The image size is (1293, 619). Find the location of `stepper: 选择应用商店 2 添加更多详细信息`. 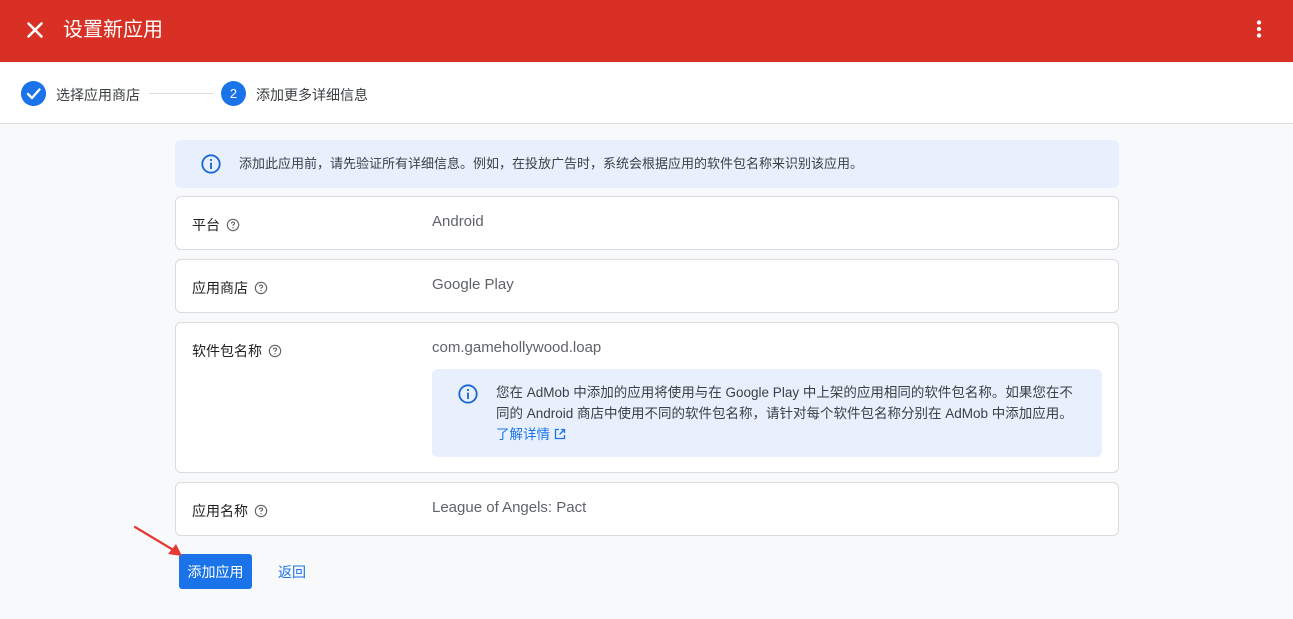

stepper: 选择应用商店 2 添加更多详细信息 is located at coordinates (646, 93).